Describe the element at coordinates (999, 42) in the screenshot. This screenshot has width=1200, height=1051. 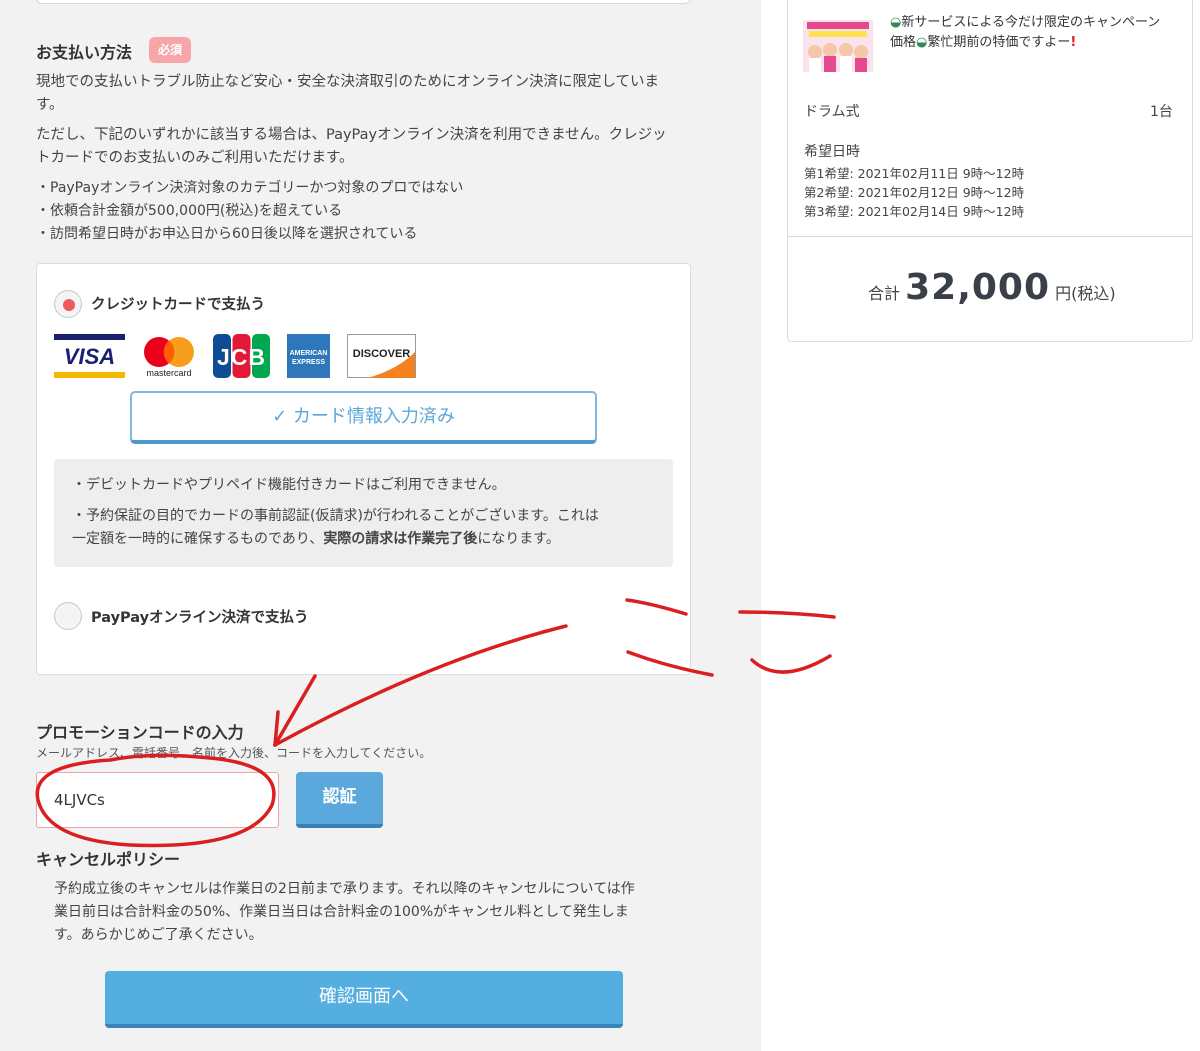
I see `campaign-text: 繁忙期前の特価ですよー` at that location.